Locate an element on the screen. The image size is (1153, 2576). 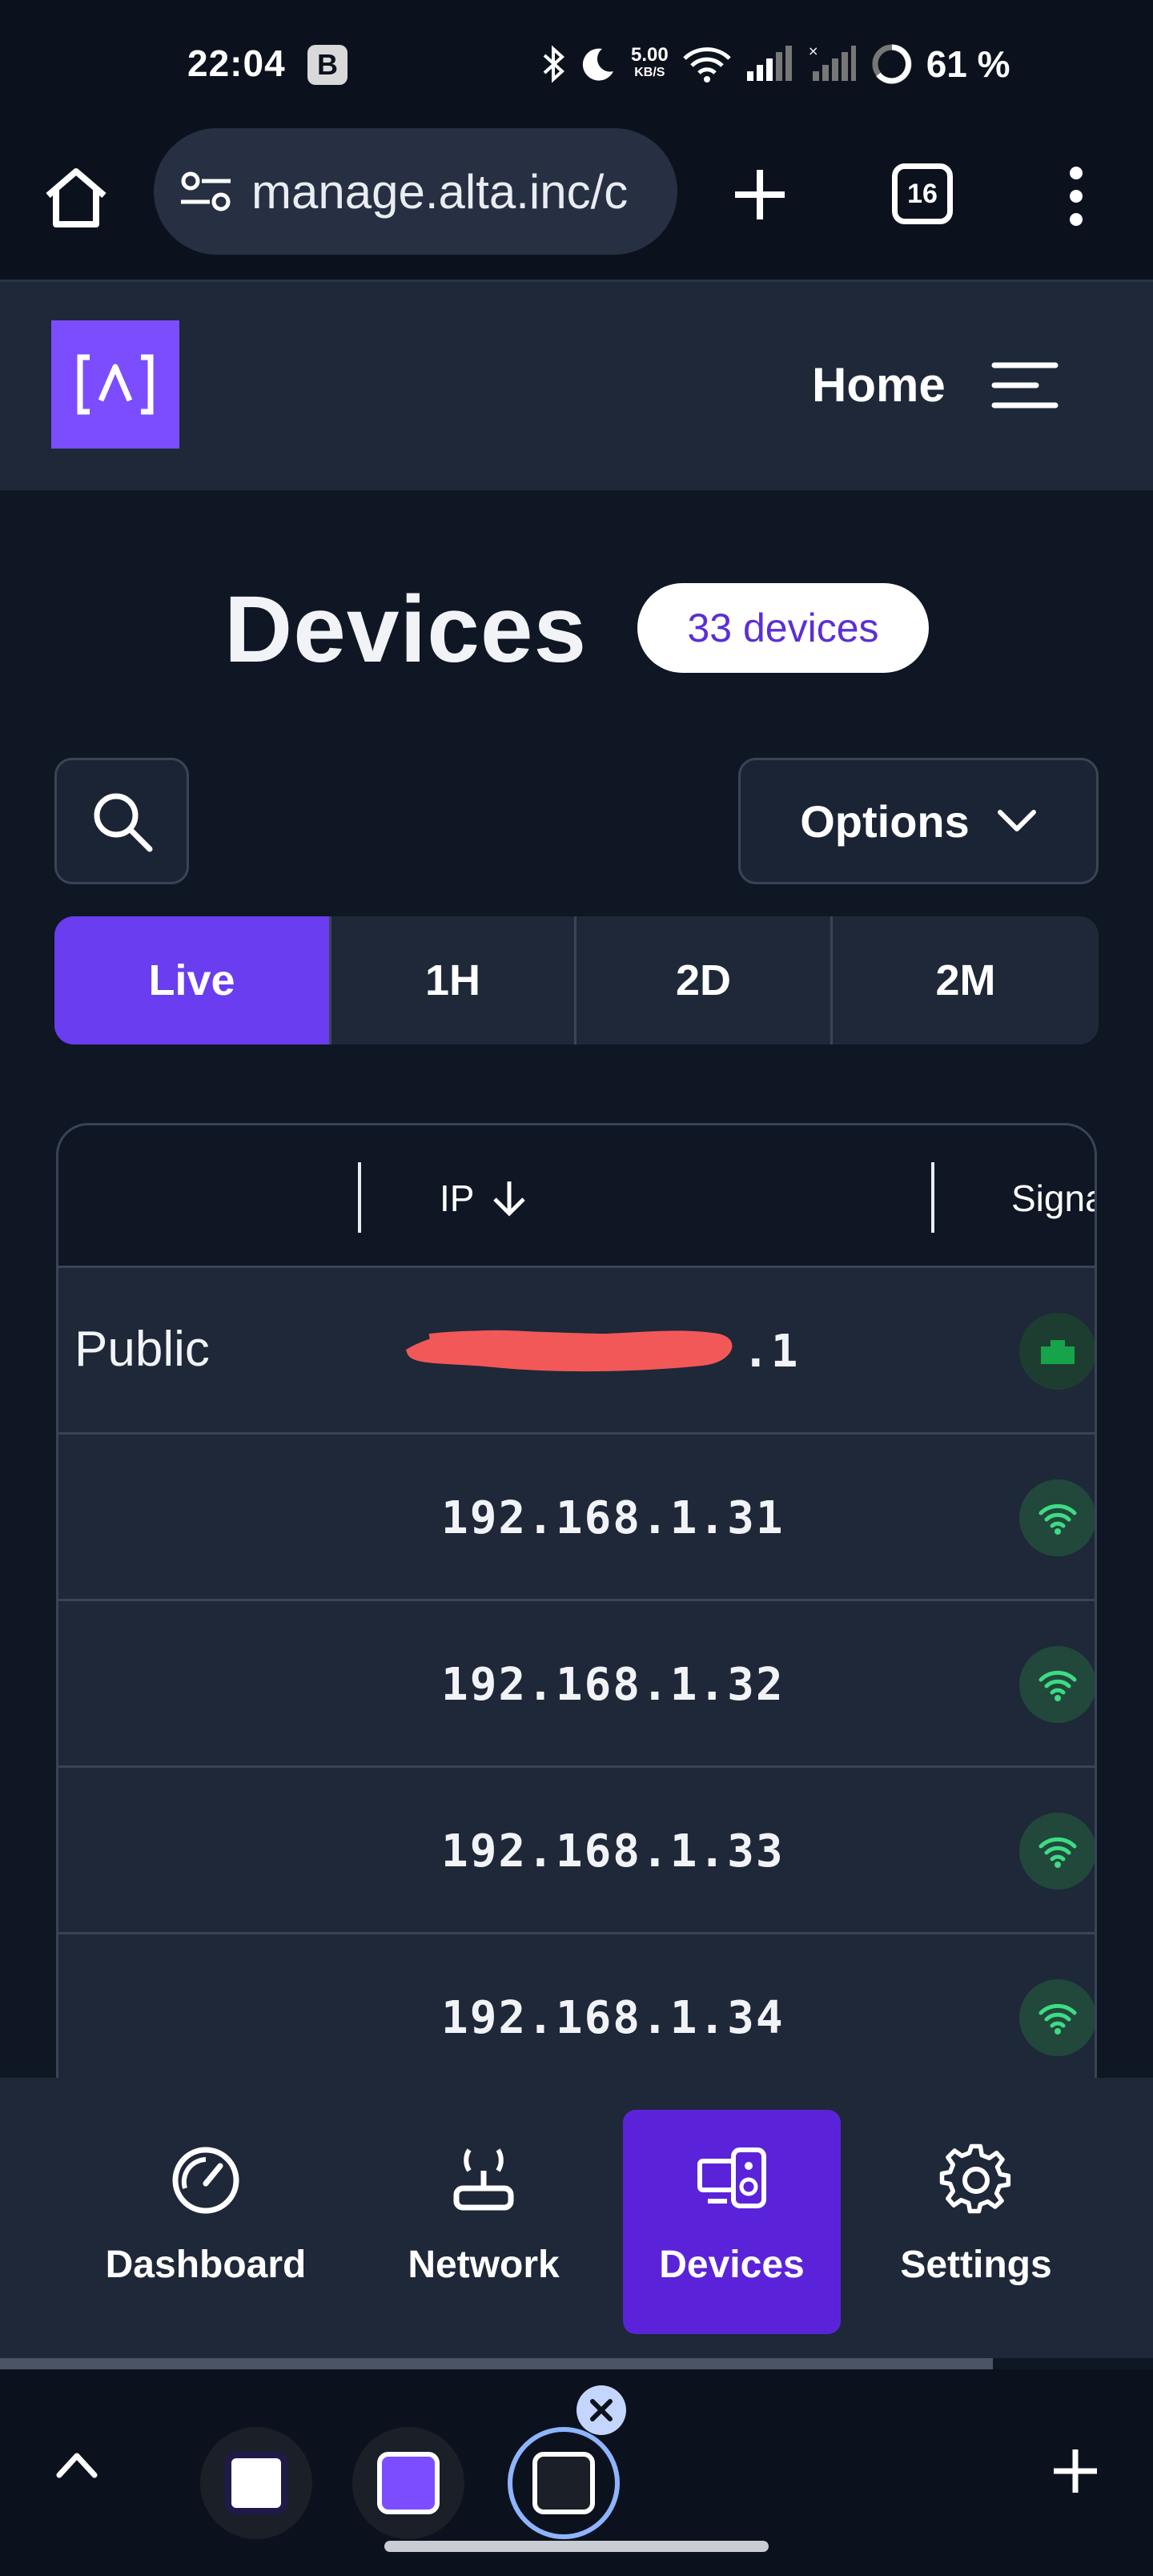
browser-toolbar: manage.alta.inc/c 16 is located at coordinates (576, 205).